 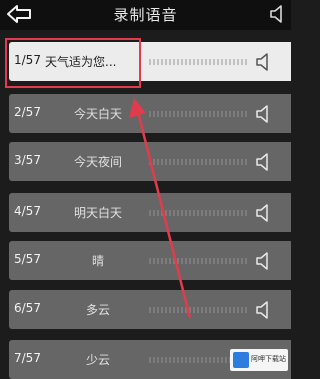 What do you see at coordinates (241, 360) in the screenshot?
I see `site-logo-icon` at bounding box center [241, 360].